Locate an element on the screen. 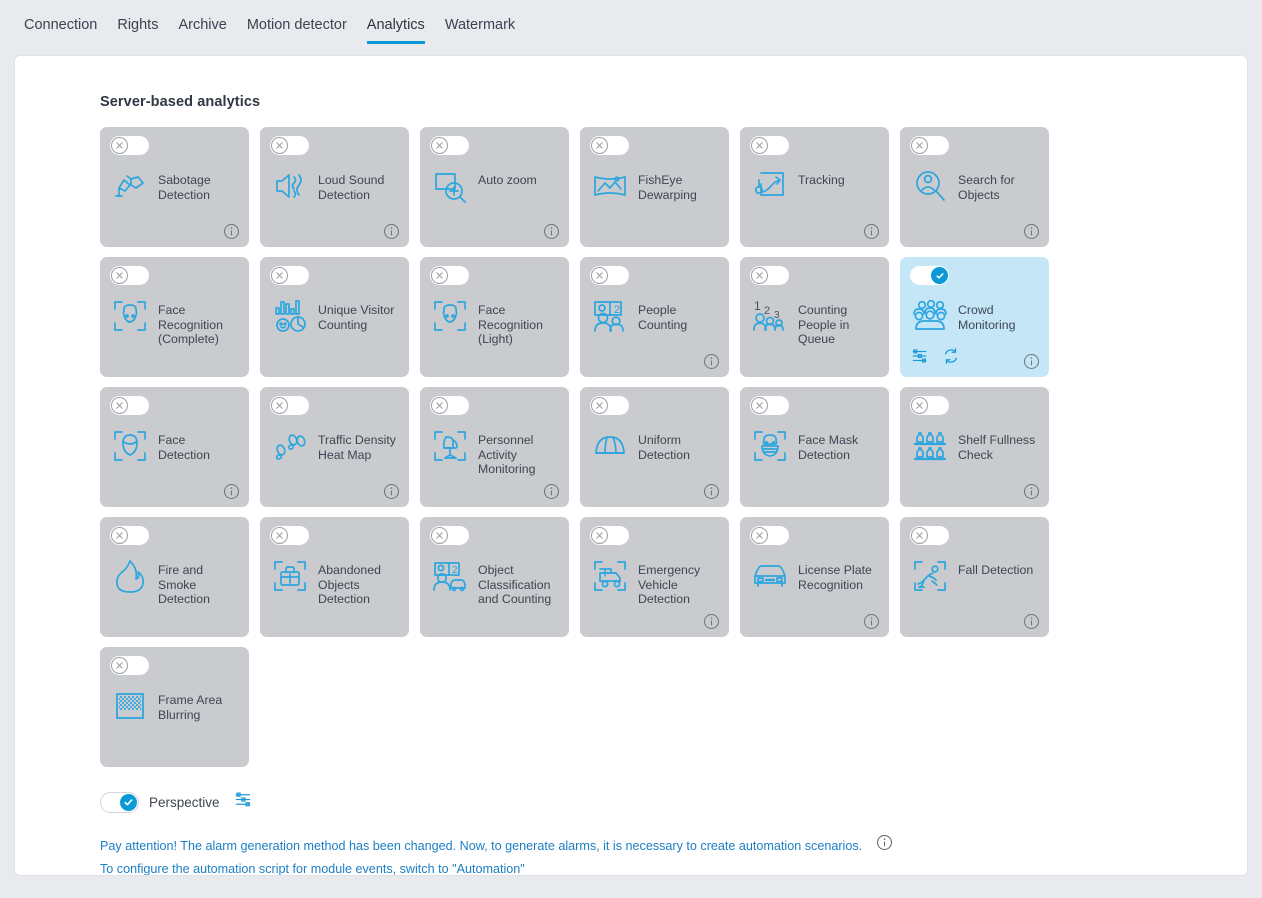 Image resolution: width=1262 pixels, height=898 pixels. analytics-card: Abandoned Objects Detection is located at coordinates (334, 577).